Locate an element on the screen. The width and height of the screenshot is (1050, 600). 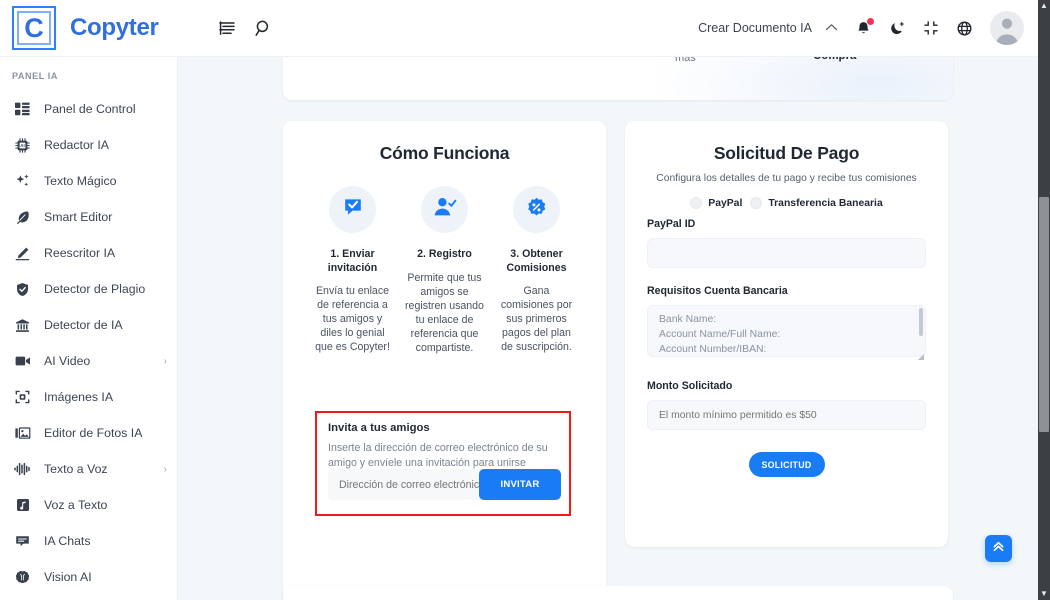
feather-icon is located at coordinates (22, 217).